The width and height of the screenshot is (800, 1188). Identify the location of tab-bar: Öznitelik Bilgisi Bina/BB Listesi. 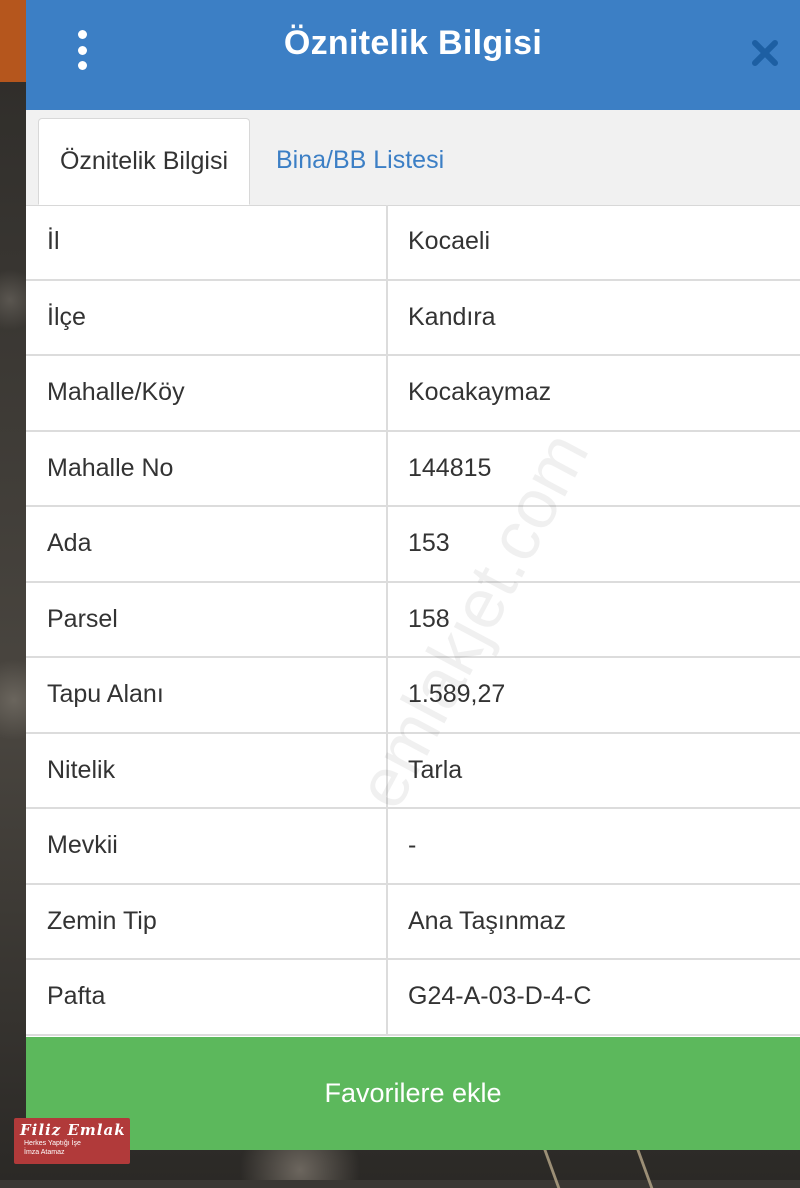
(413, 158).